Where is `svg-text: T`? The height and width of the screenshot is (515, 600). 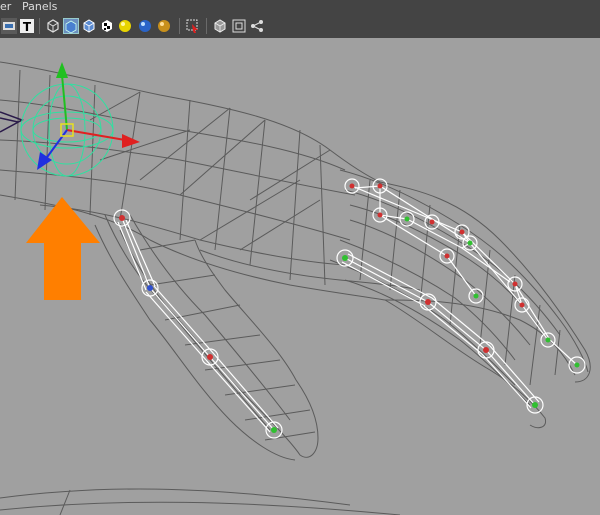 svg-text: T is located at coordinates (27, 27).